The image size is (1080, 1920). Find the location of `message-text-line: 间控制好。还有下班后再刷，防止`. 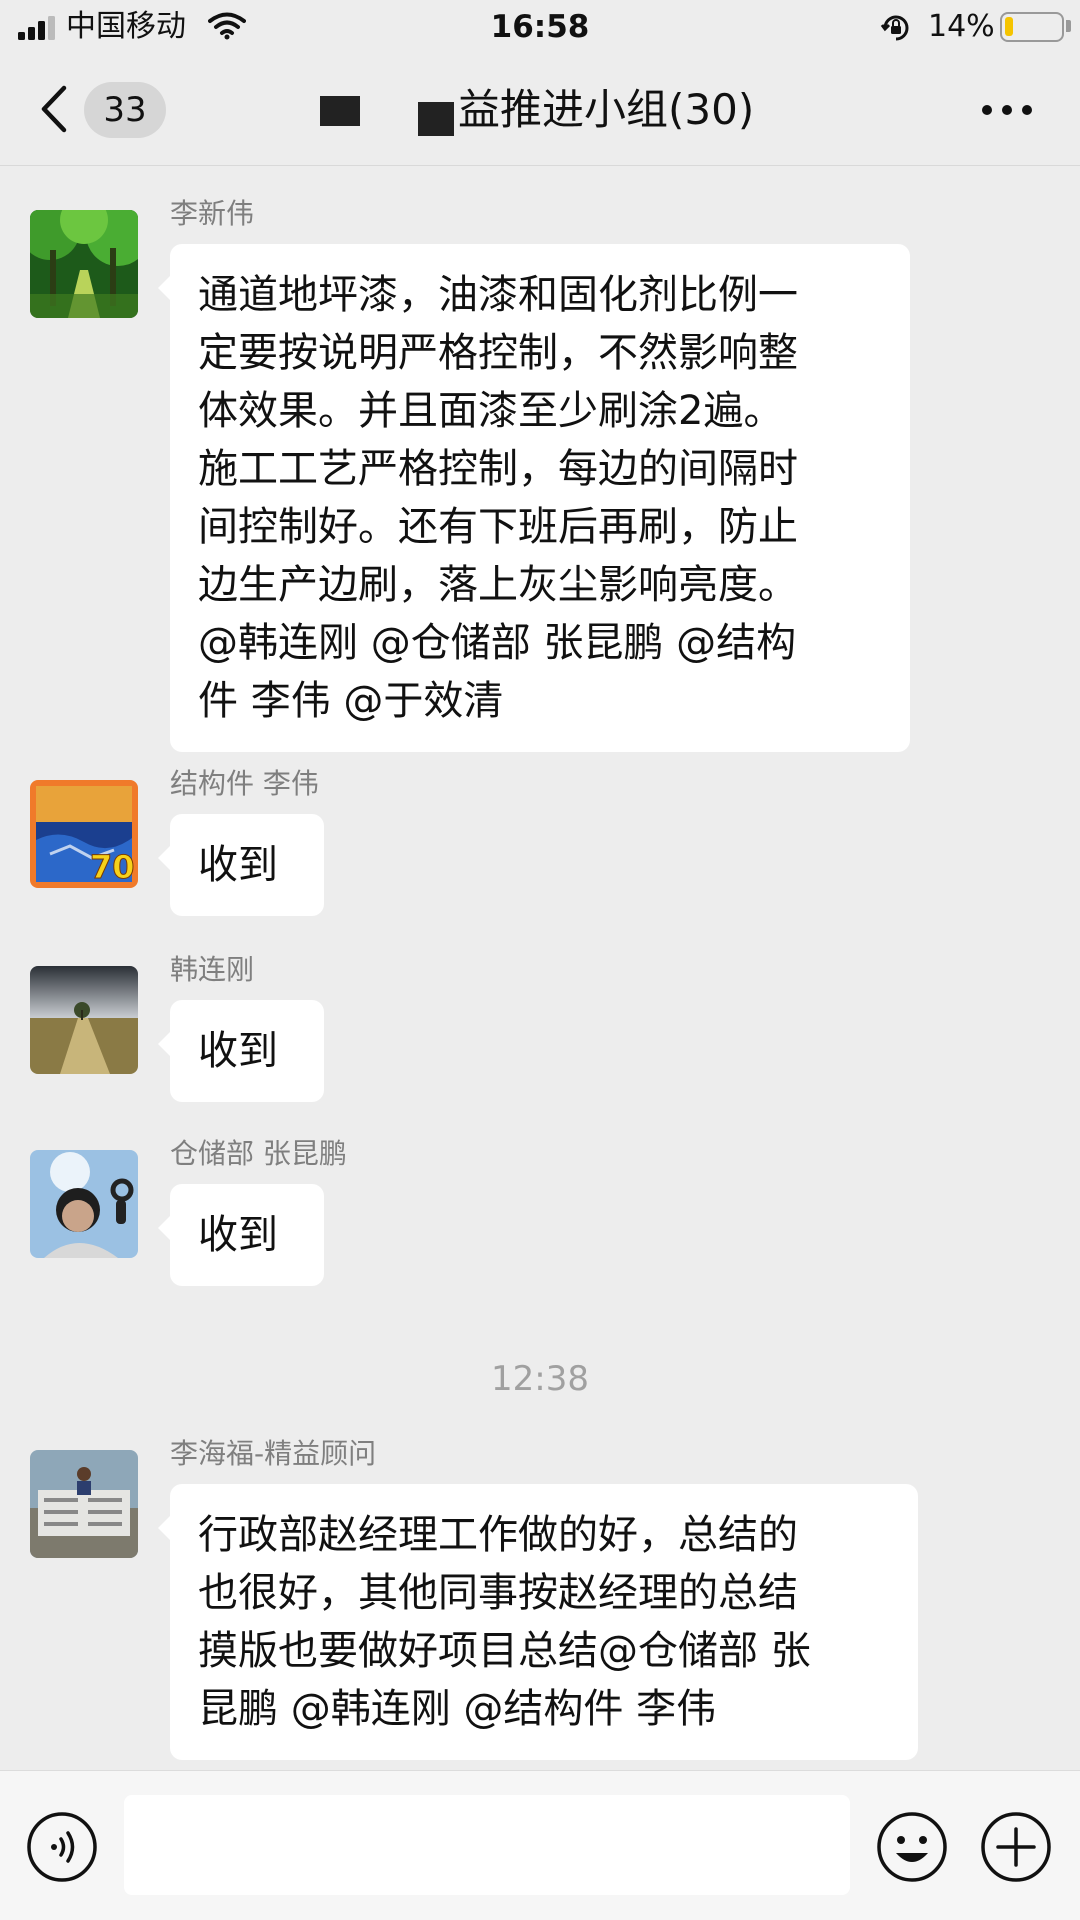

message-text-line: 间控制好。还有下班后再刷，防止 is located at coordinates (498, 527).